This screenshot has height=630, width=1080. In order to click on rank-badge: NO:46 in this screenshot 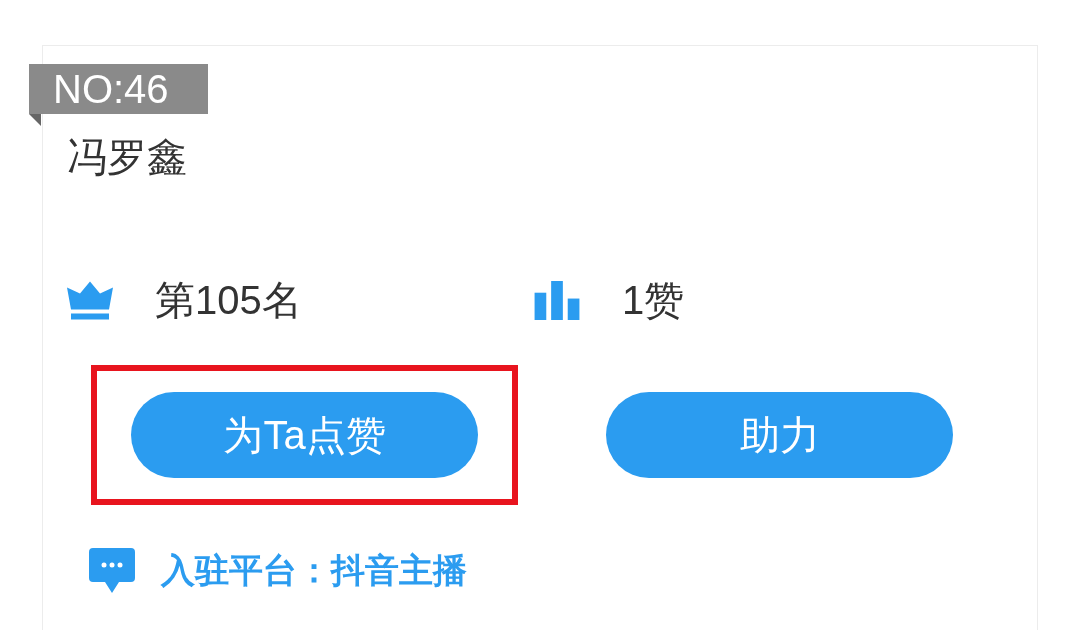, I will do `click(118, 89)`.